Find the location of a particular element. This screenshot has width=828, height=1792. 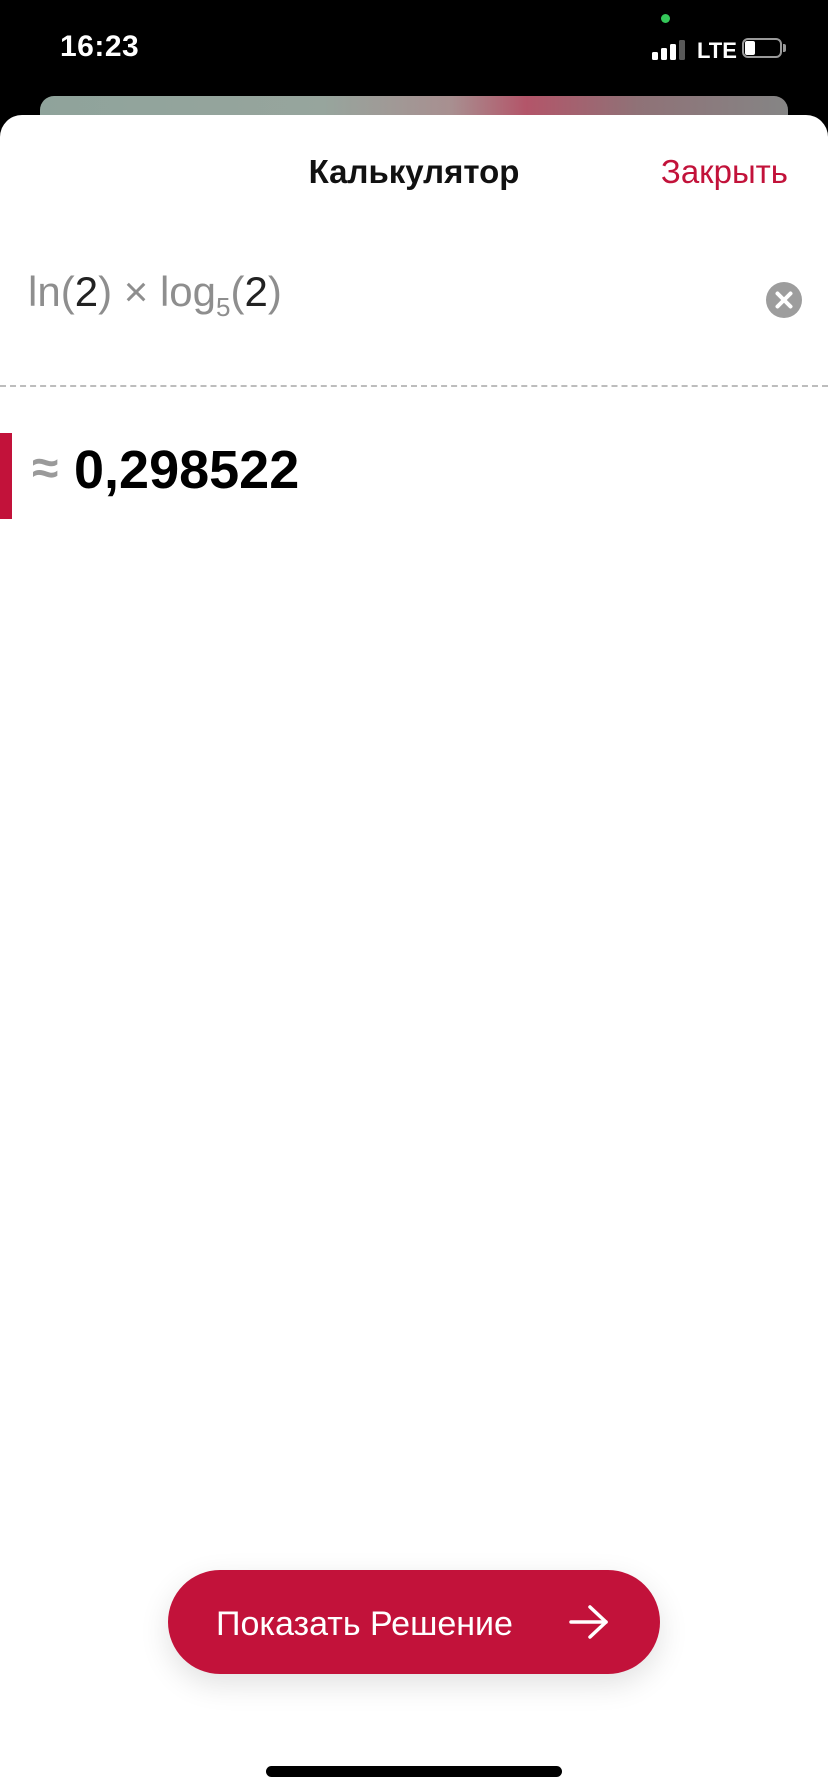

clear-button is located at coordinates (784, 300).